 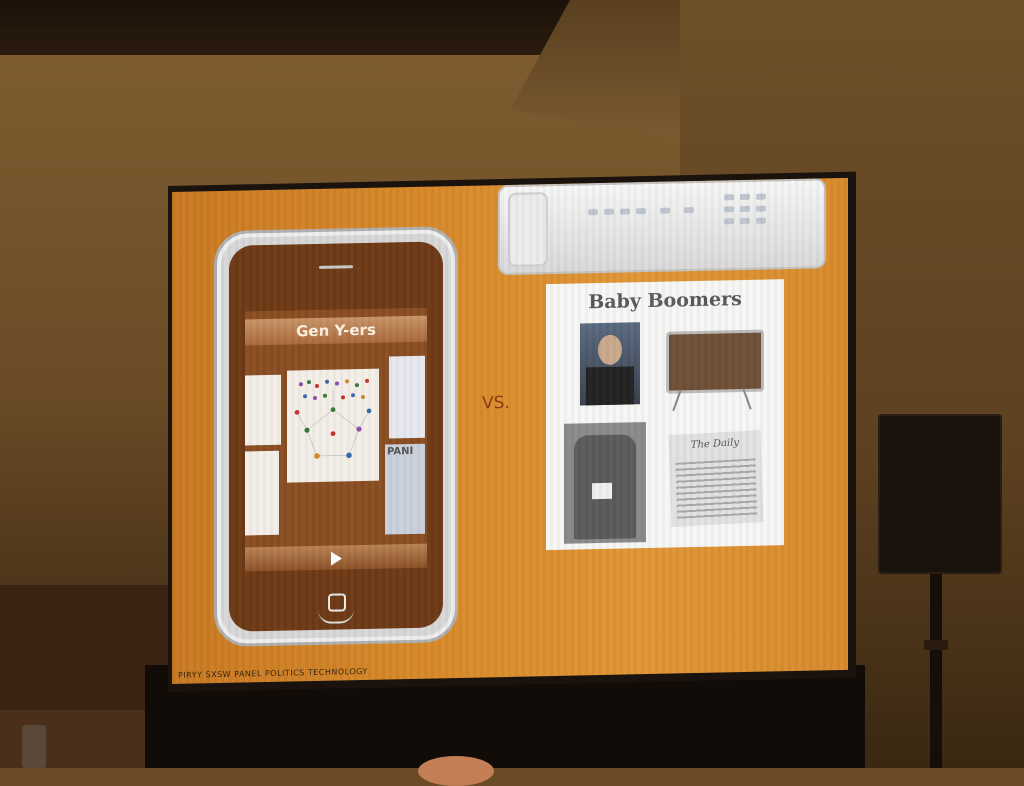 I want to click on newspaper-icon: The Daily, so click(x=716, y=479).